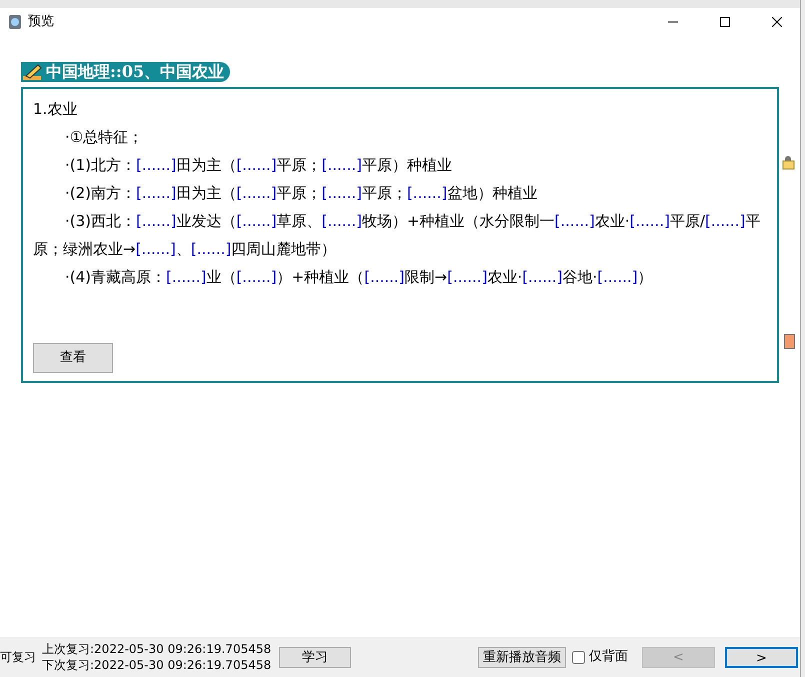 This screenshot has height=677, width=805. What do you see at coordinates (790, 341) in the screenshot?
I see `book-icon` at bounding box center [790, 341].